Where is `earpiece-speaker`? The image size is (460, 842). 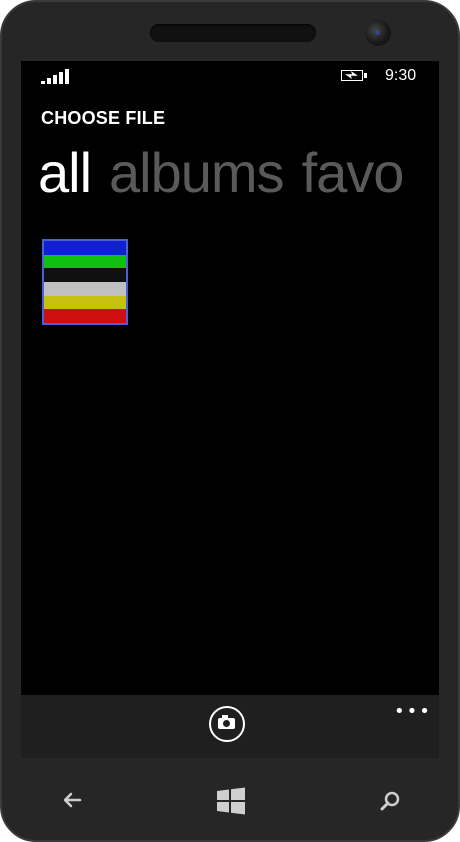 earpiece-speaker is located at coordinates (233, 33).